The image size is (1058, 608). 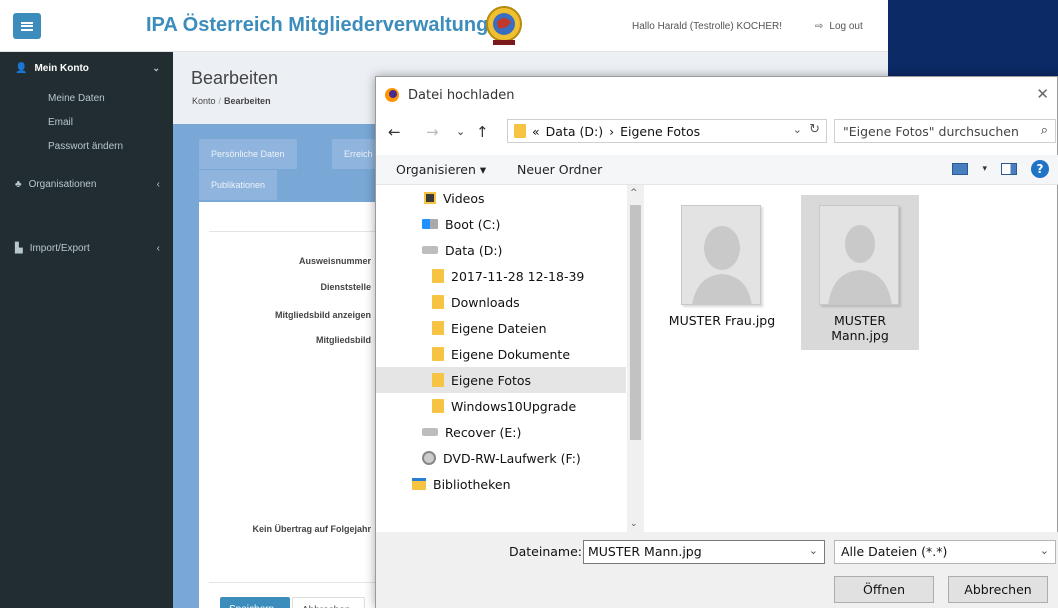 I want to click on menu-toggle-button, so click(x=27, y=26).